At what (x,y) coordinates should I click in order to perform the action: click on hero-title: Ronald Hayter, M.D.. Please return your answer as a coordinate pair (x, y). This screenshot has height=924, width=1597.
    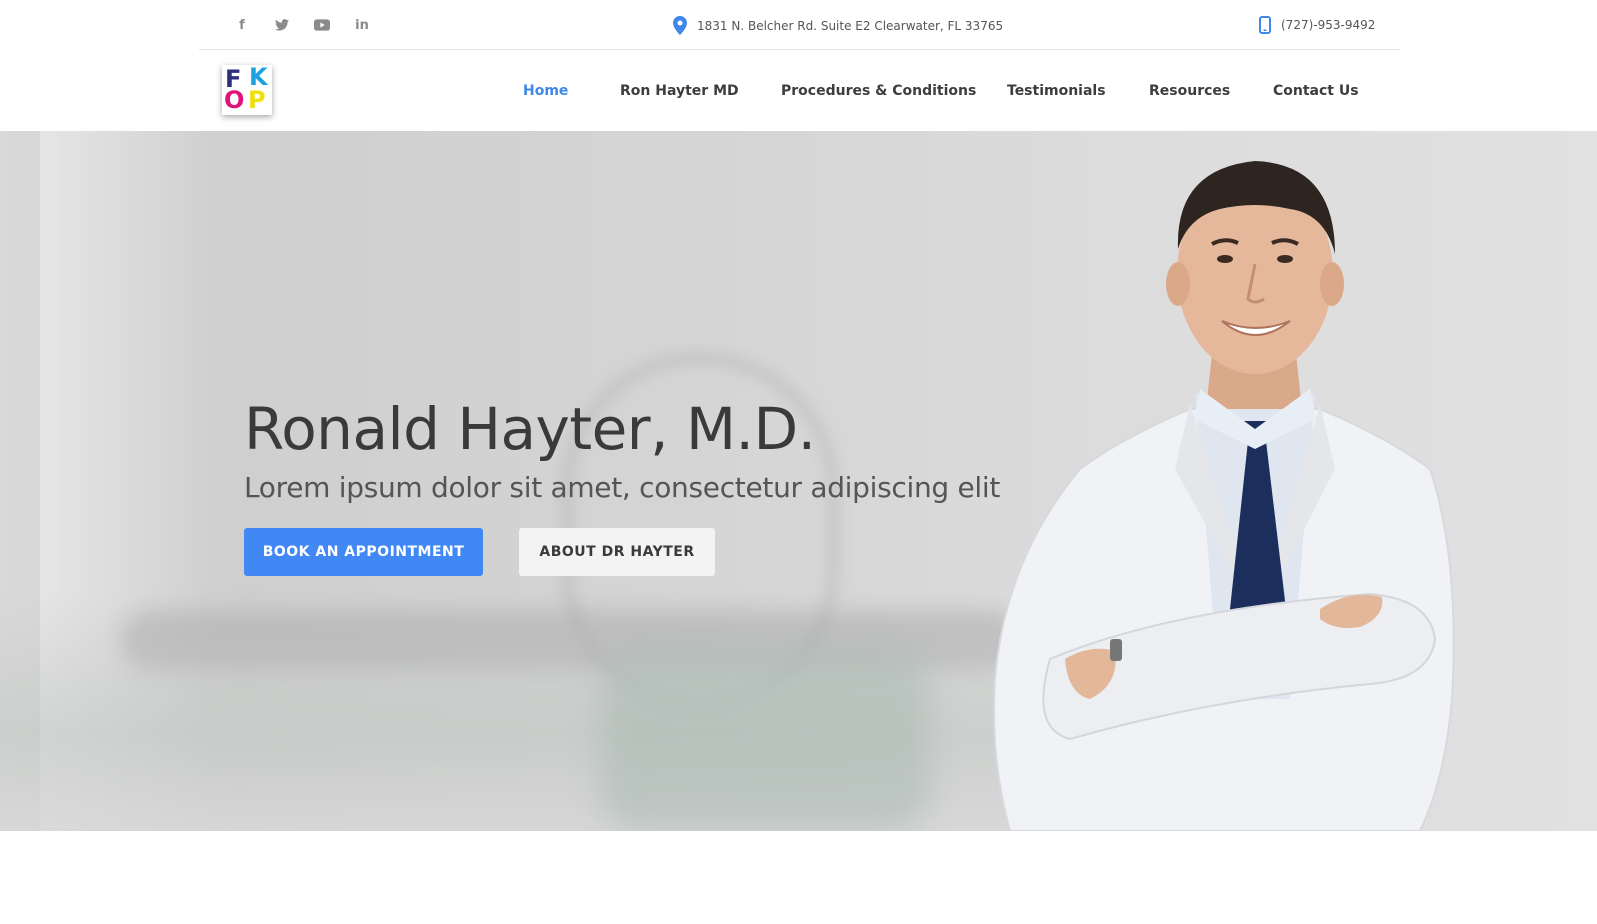
    Looking at the image, I should click on (530, 429).